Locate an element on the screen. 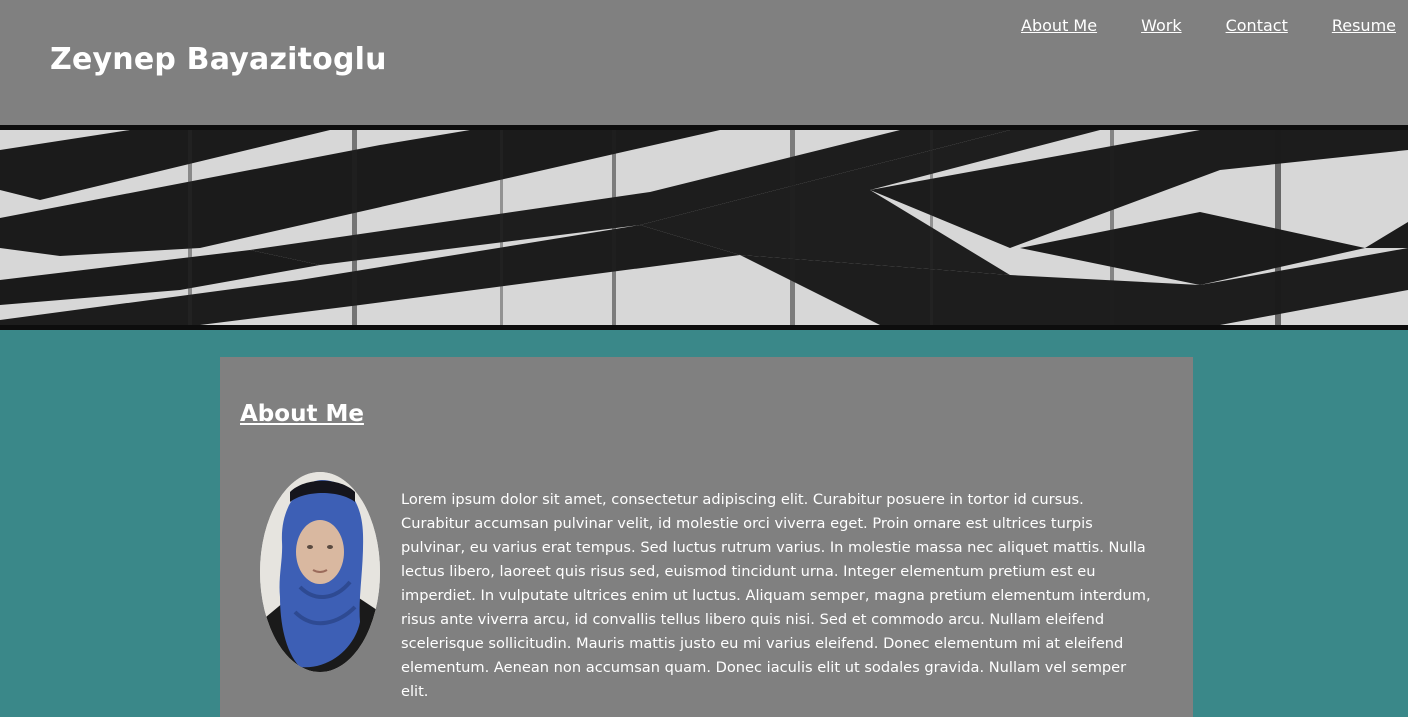  nav-link-contact: Contact is located at coordinates (1257, 26).